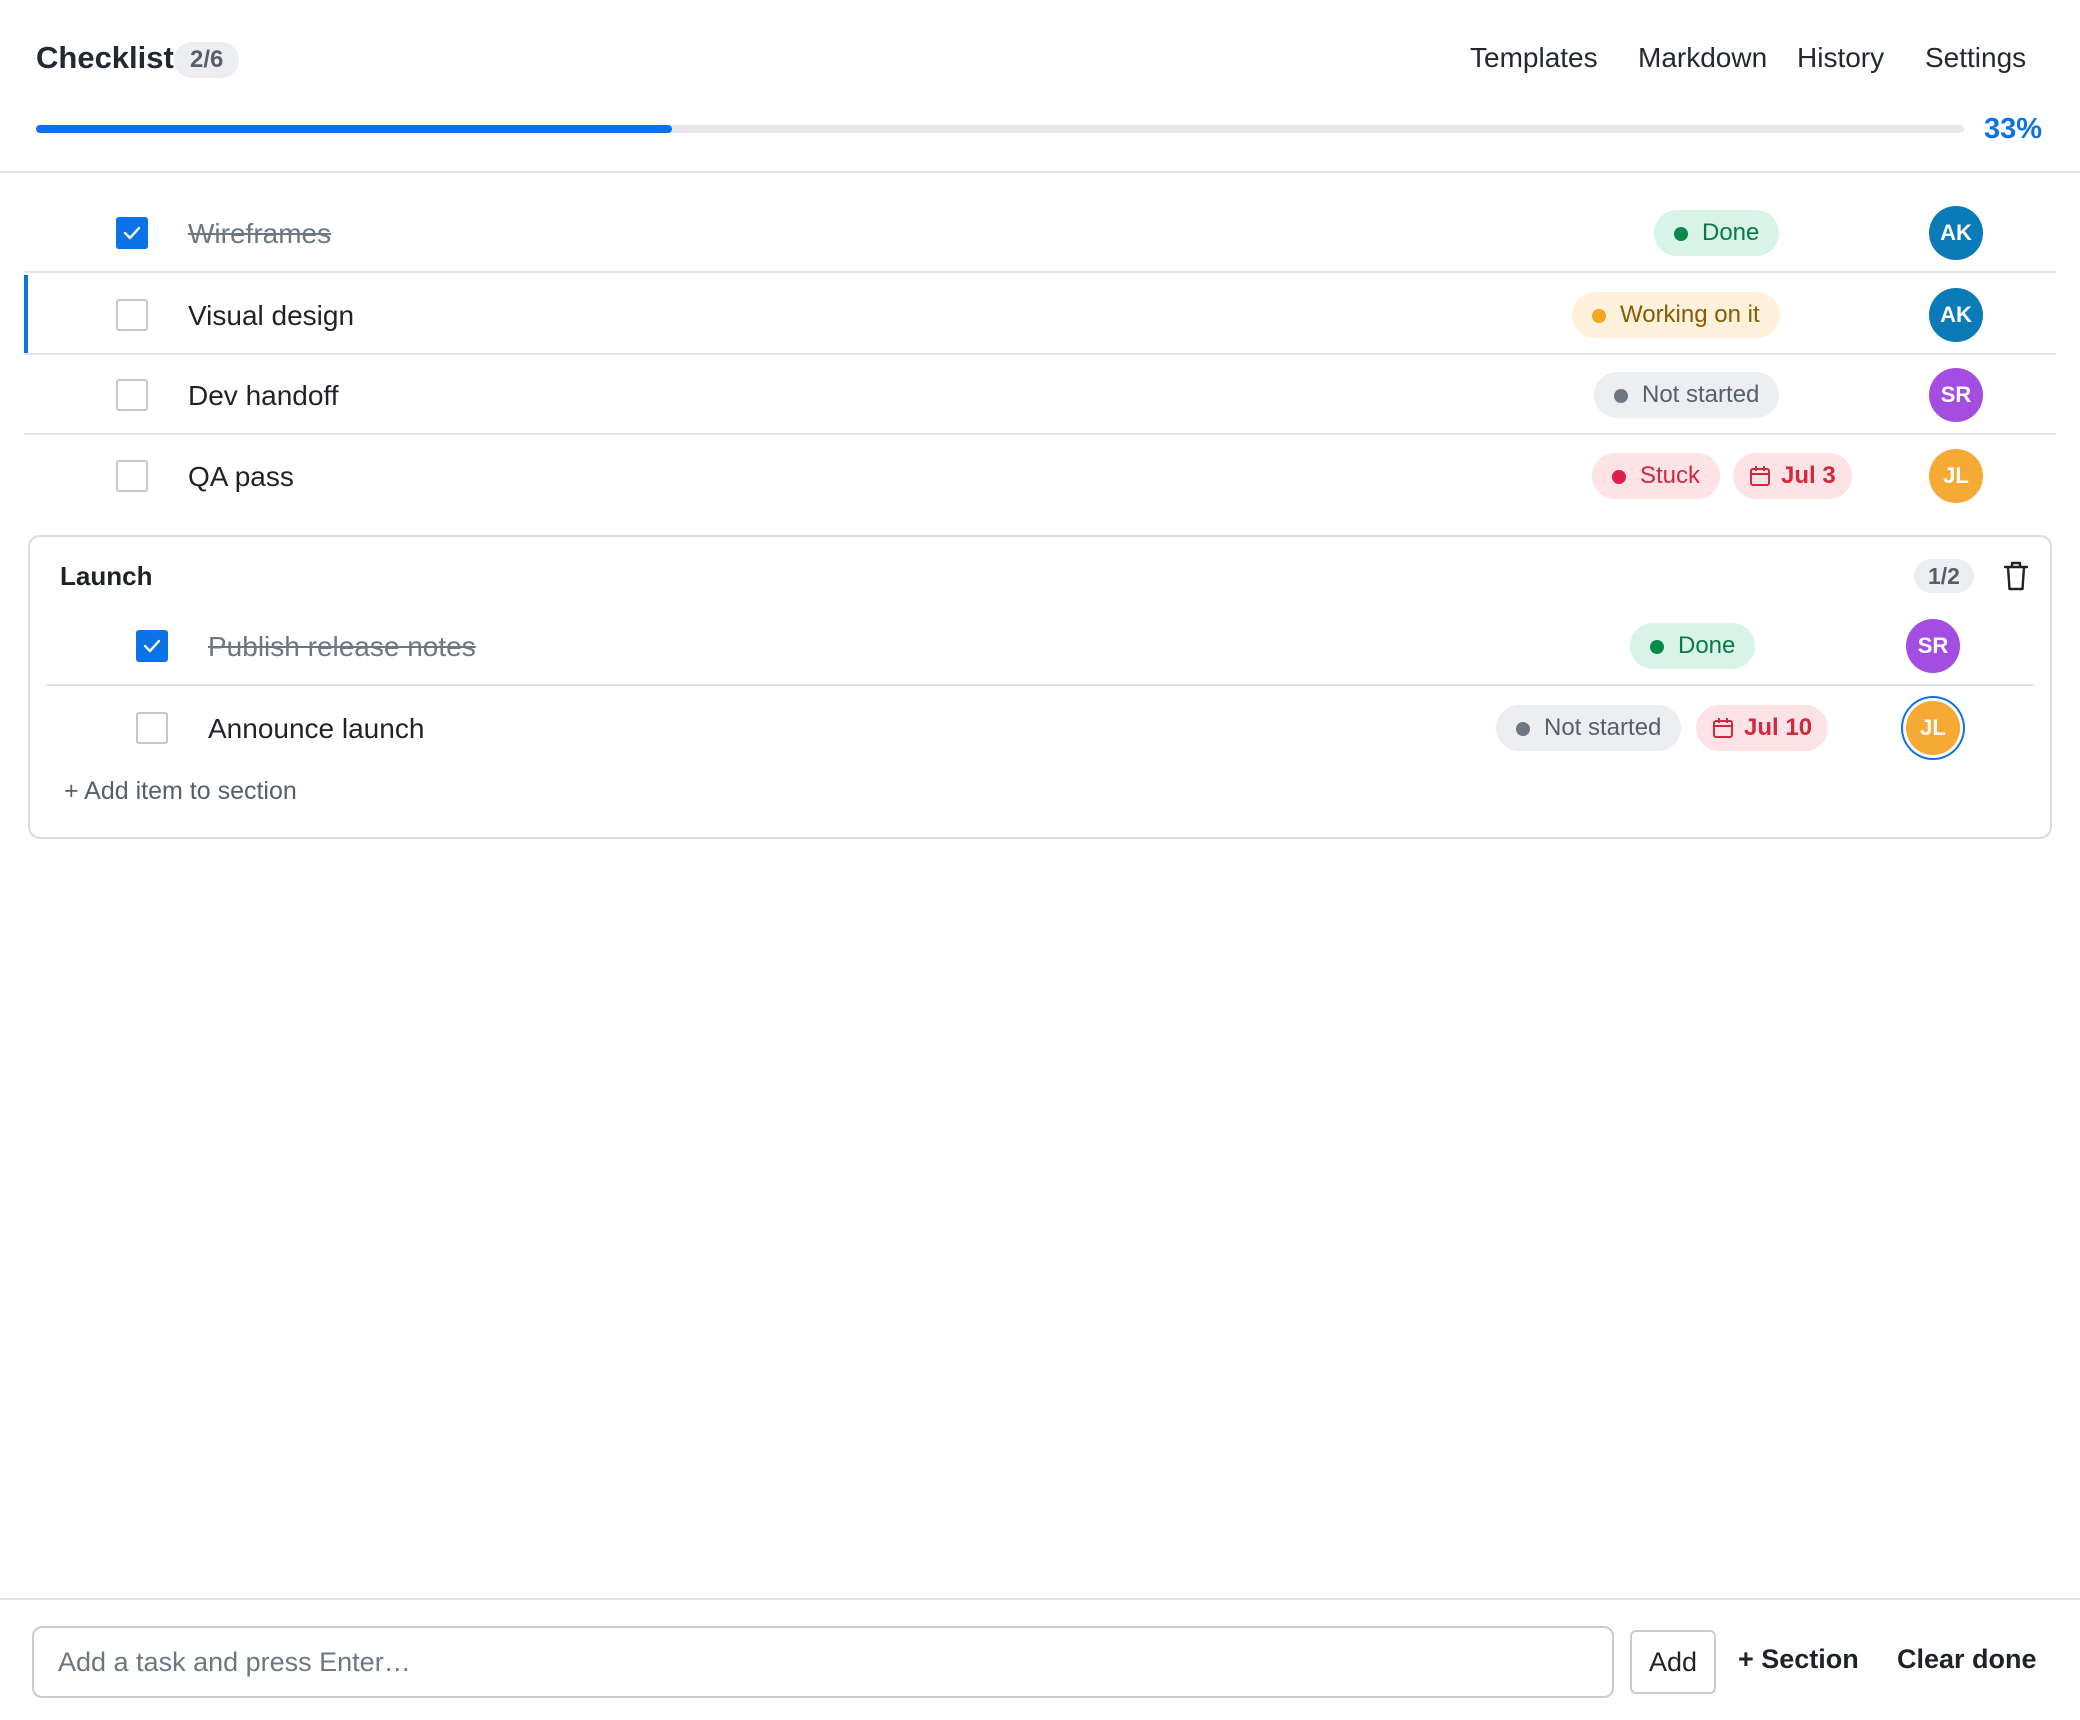 The width and height of the screenshot is (2080, 1720). Describe the element at coordinates (207, 60) in the screenshot. I see `completion-count-badge: 2/6` at that location.